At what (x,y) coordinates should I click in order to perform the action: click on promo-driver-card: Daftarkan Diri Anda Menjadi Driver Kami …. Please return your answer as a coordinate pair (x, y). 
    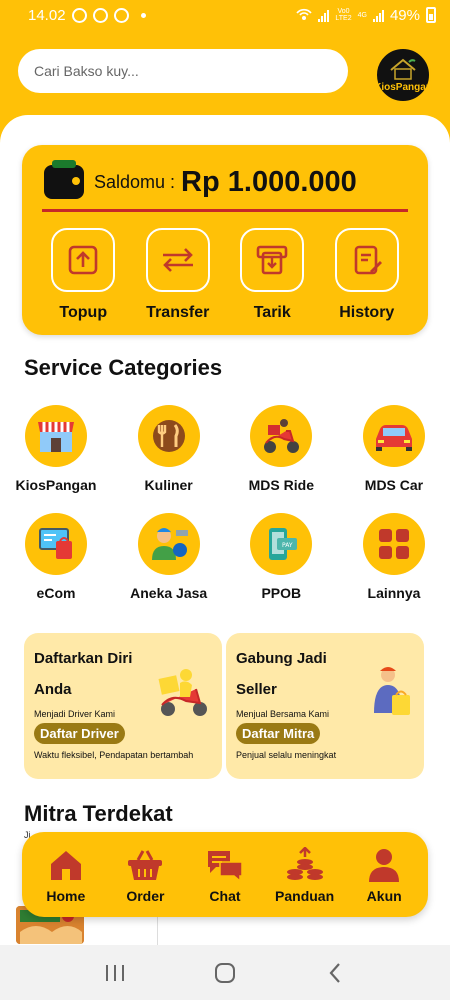
    Looking at the image, I should click on (123, 706).